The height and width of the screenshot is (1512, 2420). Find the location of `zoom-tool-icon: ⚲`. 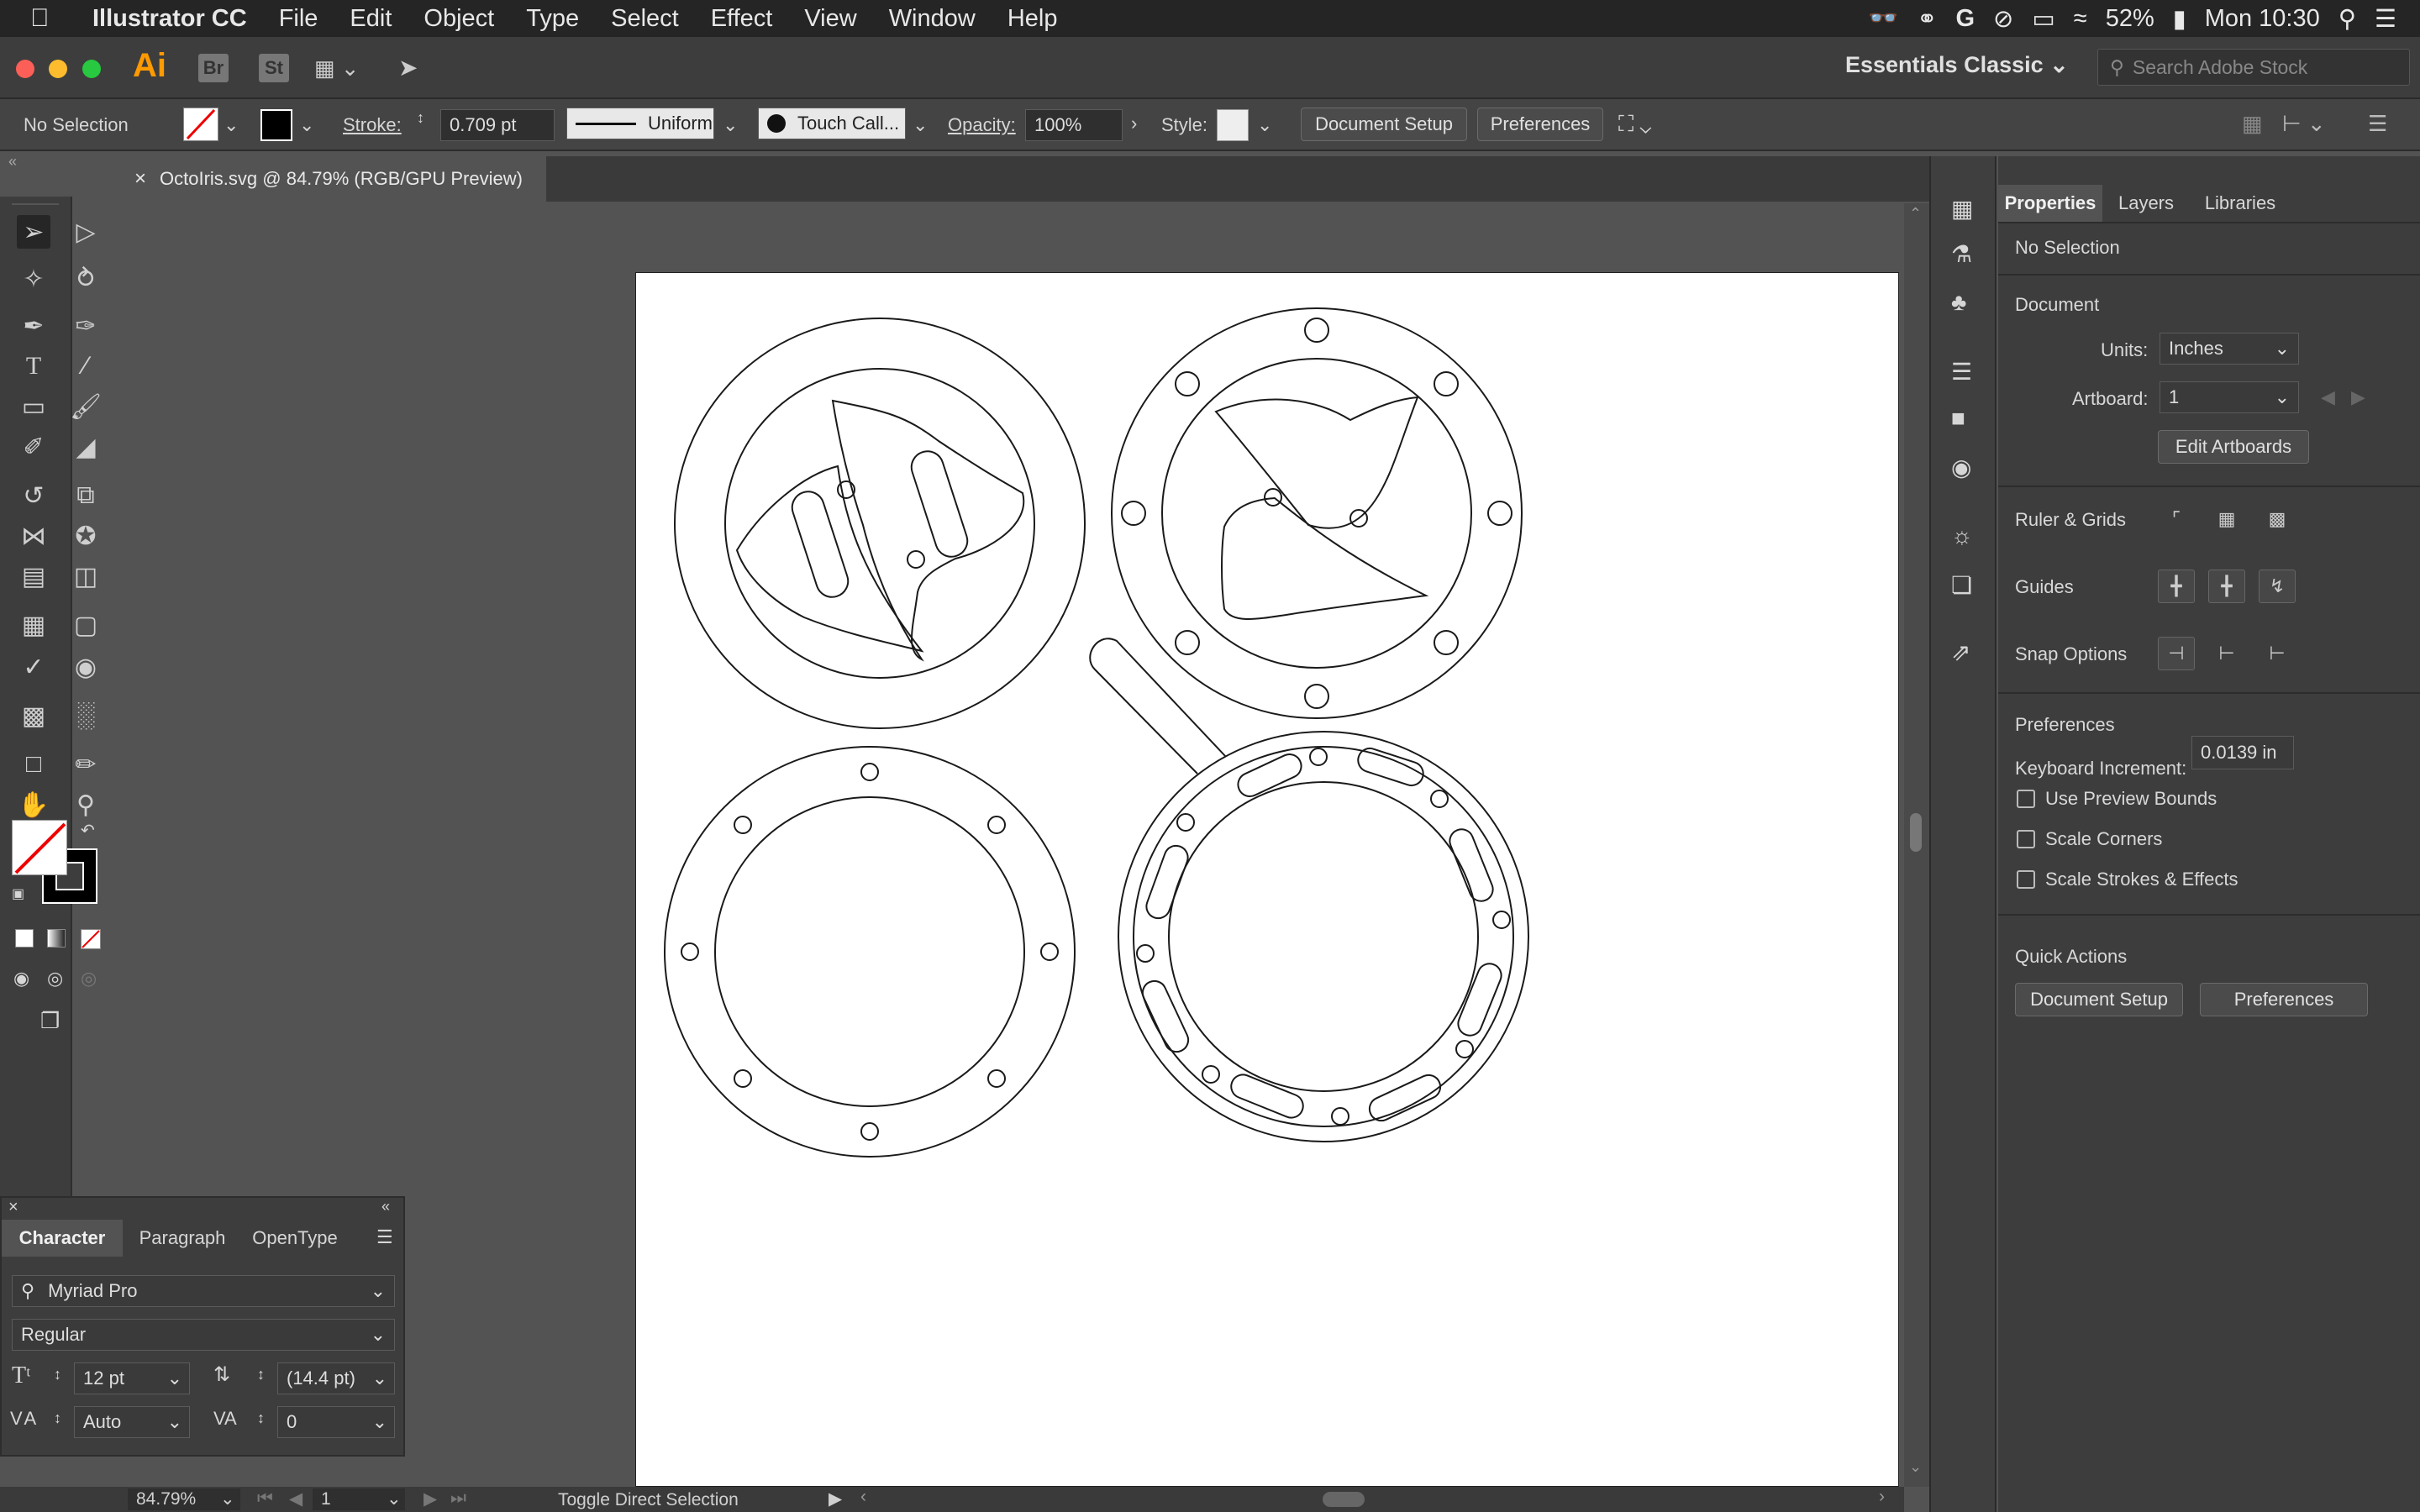

zoom-tool-icon: ⚲ is located at coordinates (86, 805).